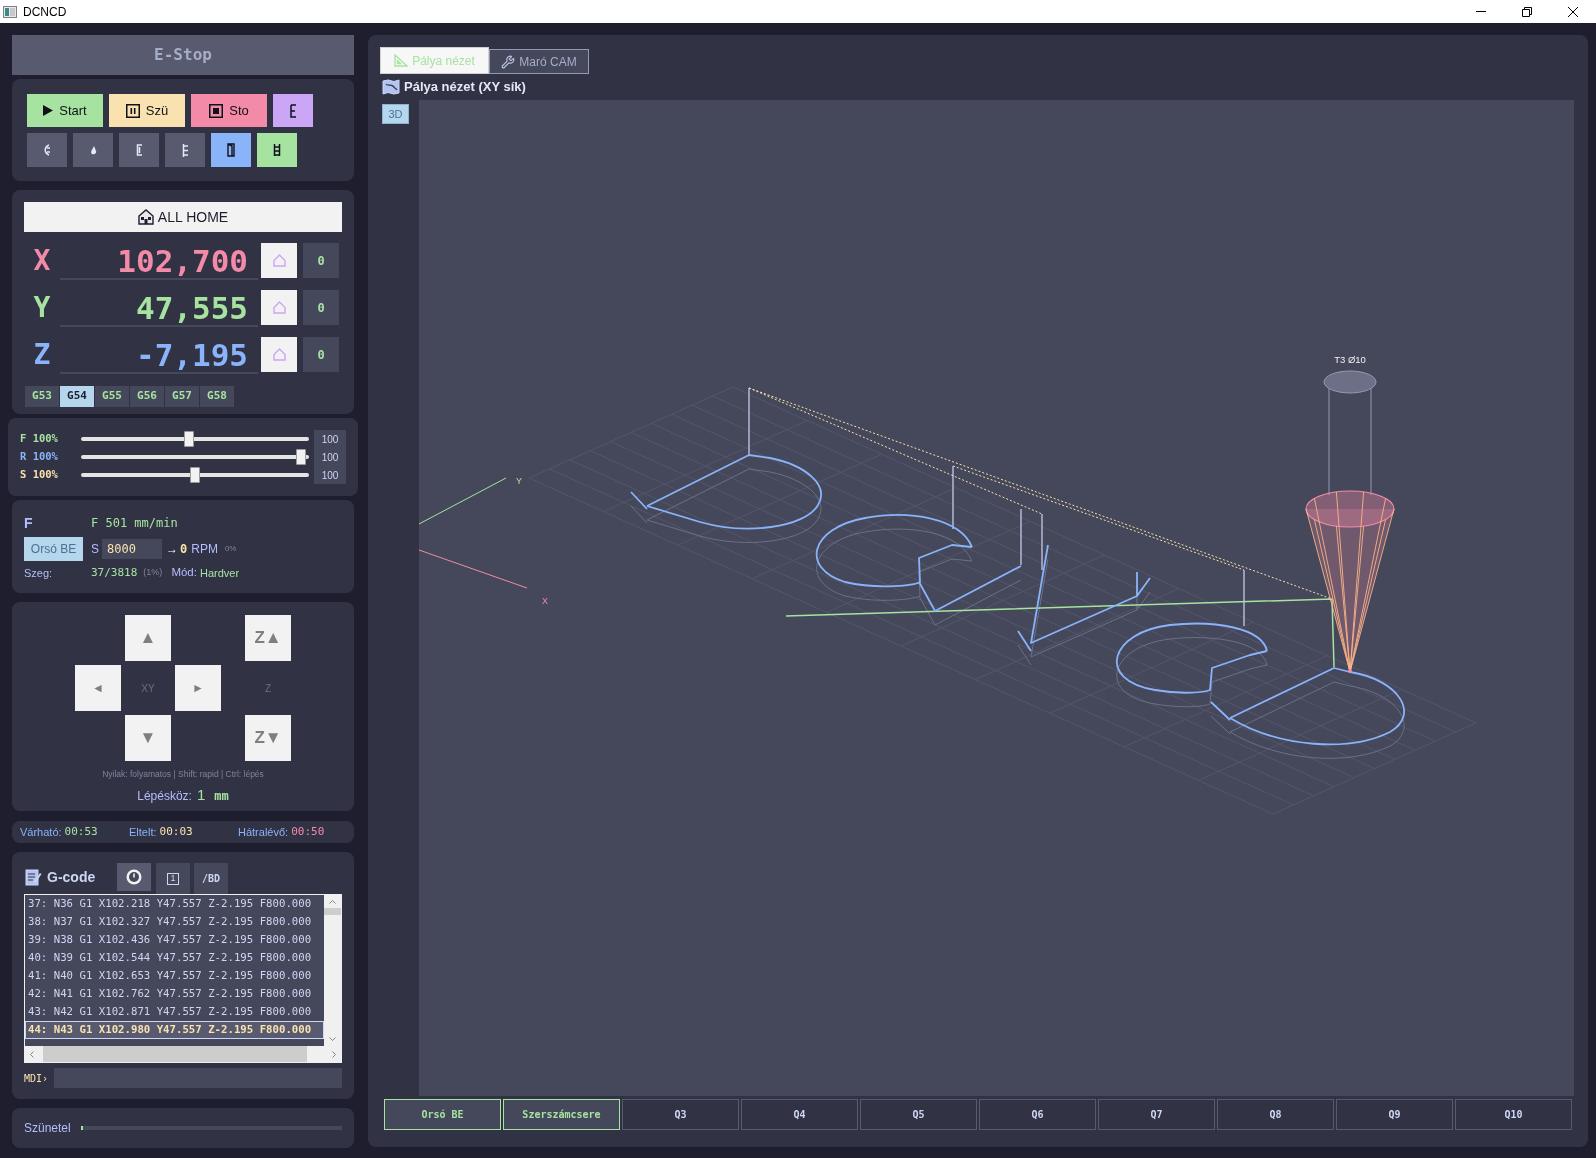 The image size is (1596, 1158). I want to click on map-icon, so click(391, 87).